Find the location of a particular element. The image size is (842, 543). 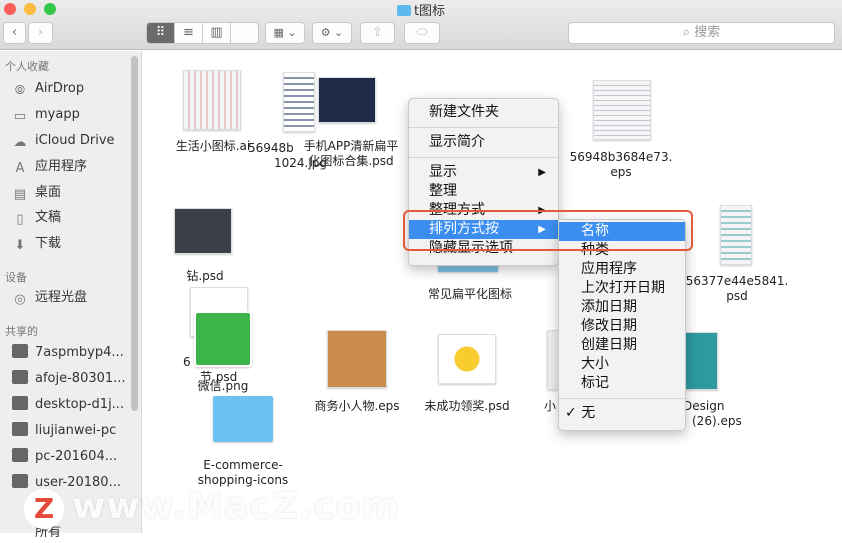

sidebar-item-label: 远程光盘 is located at coordinates (61, 297).